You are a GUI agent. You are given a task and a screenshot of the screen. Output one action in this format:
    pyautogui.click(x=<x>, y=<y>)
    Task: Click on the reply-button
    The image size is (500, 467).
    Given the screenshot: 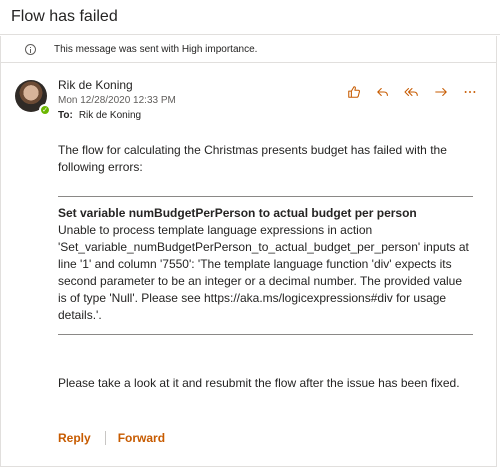 What is the action you would take?
    pyautogui.click(x=383, y=92)
    